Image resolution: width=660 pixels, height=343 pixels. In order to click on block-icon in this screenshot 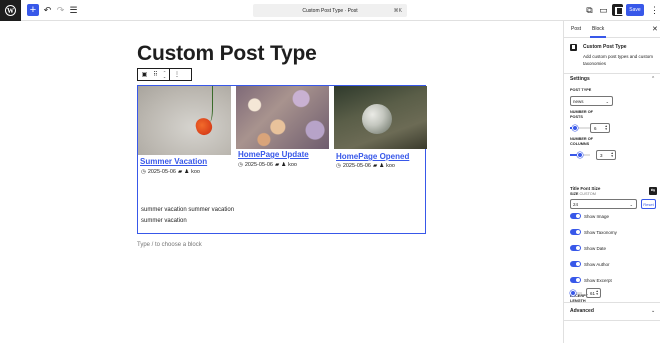, I will do `click(573, 47)`.